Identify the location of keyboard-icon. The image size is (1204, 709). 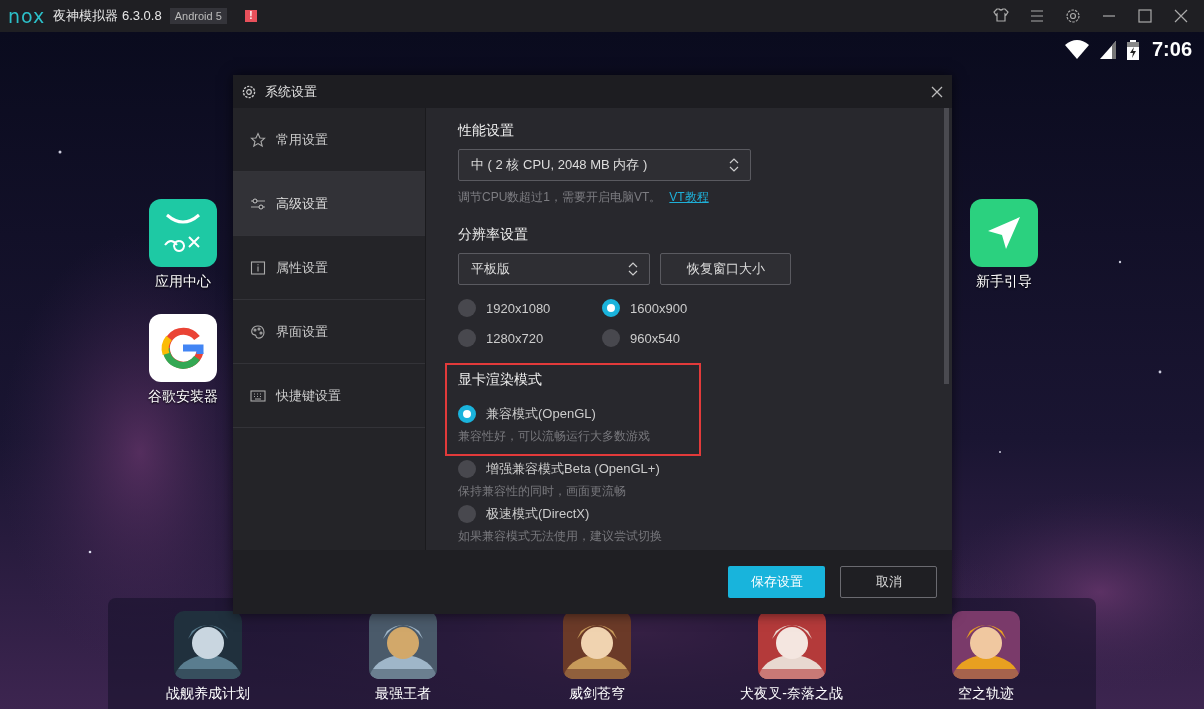
(258, 395).